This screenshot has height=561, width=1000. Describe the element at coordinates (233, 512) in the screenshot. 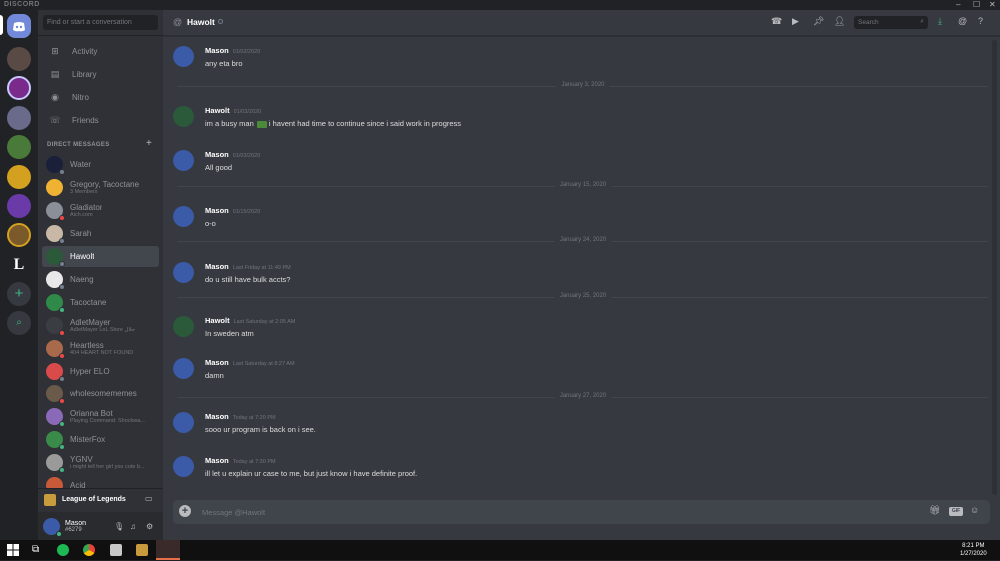

I see `message-input: Message @Hawolt` at that location.